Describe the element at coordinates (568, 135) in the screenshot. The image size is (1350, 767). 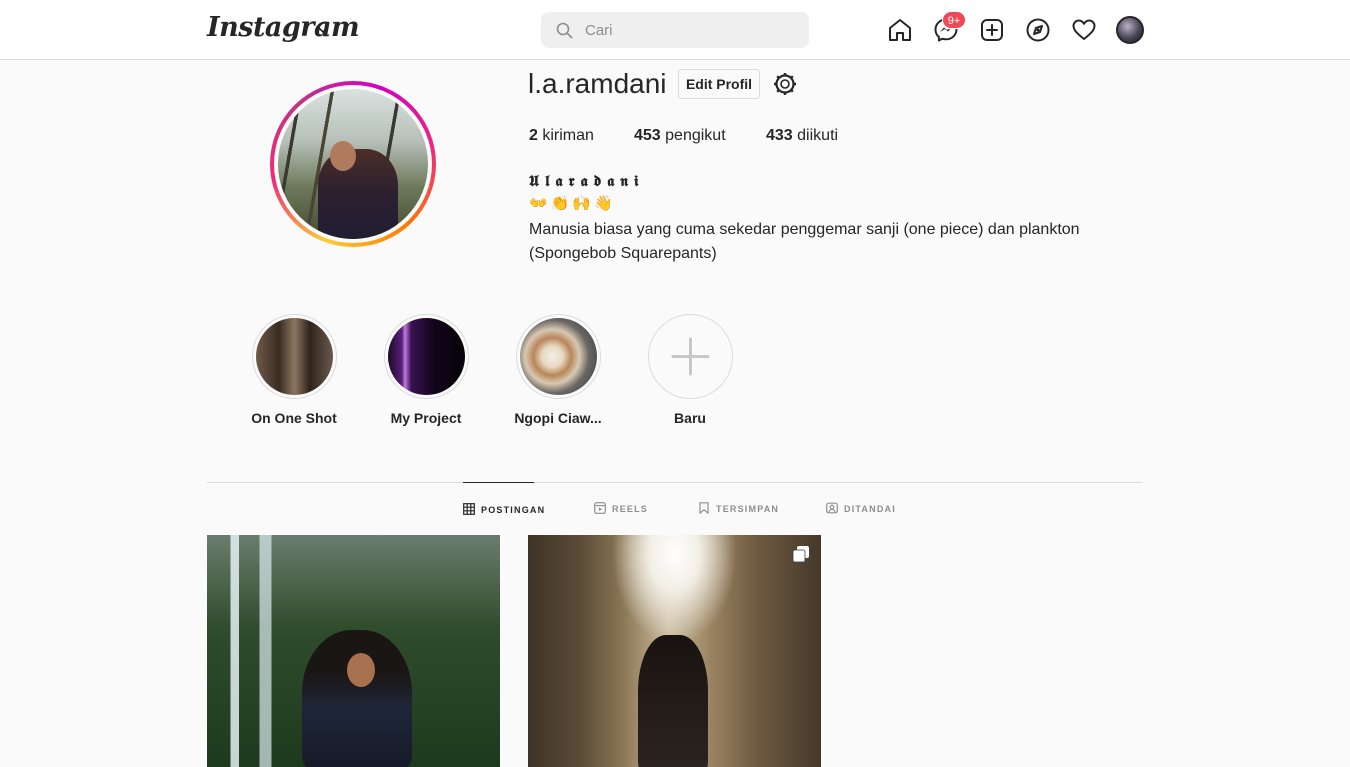
I see `posts-count-label: kiriman` at that location.